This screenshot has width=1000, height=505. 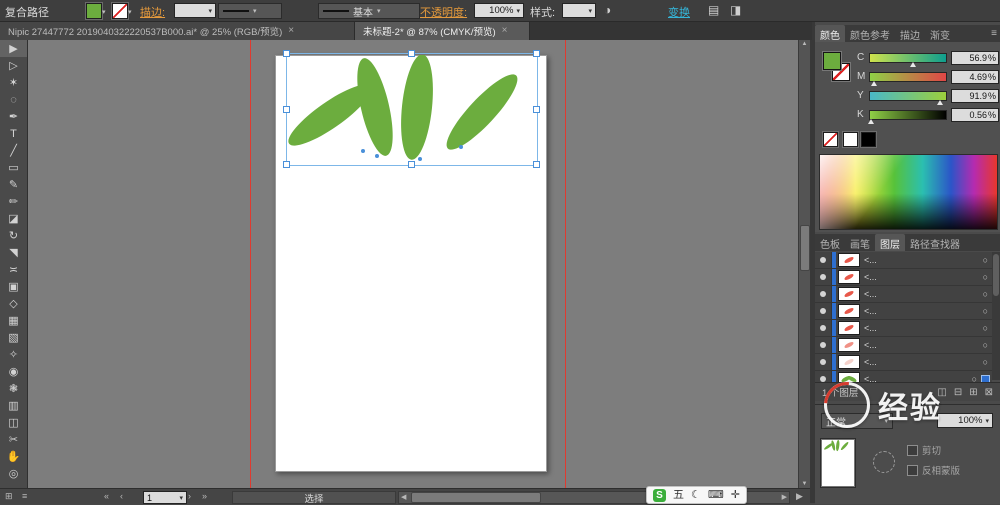 What do you see at coordinates (13, 320) in the screenshot?
I see `mesh-tool: ▦` at bounding box center [13, 320].